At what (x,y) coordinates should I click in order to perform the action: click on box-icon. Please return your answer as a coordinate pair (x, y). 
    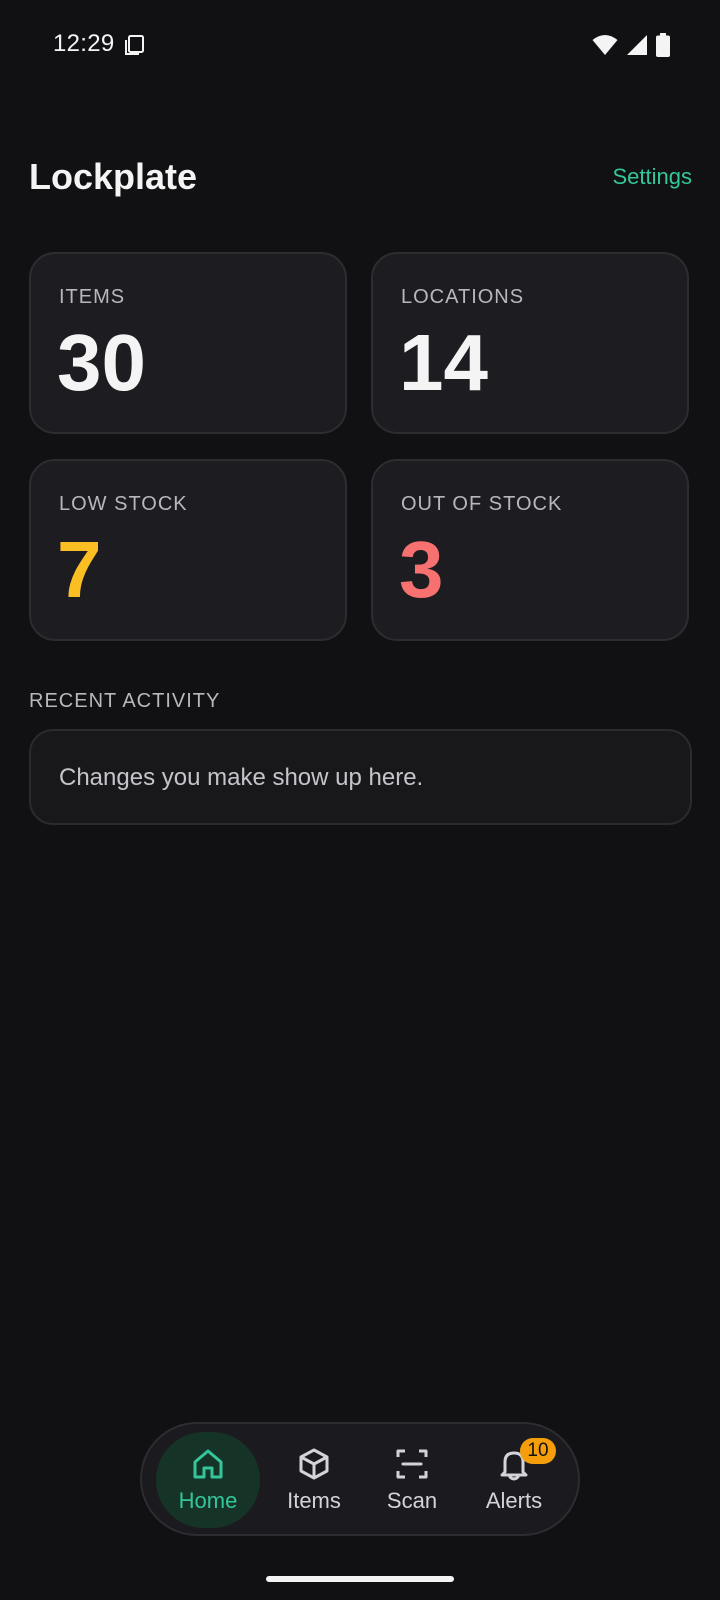
    Looking at the image, I should click on (314, 1464).